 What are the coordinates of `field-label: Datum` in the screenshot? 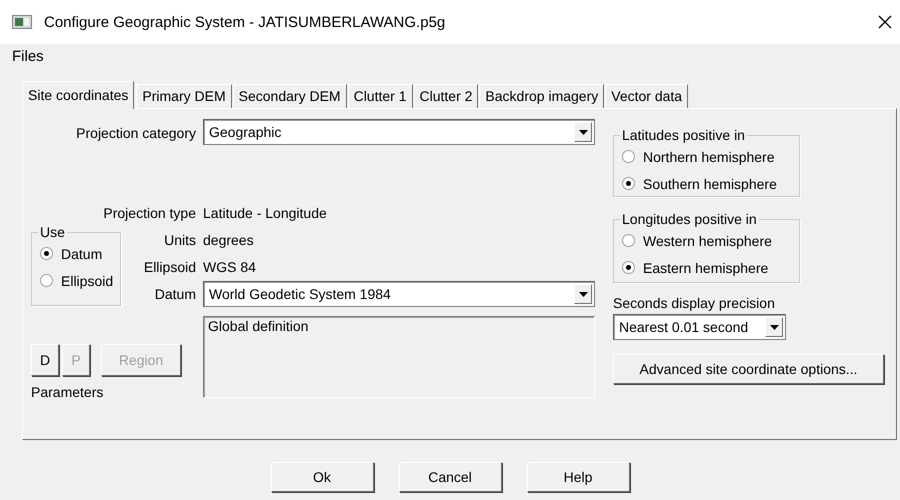 It's located at (175, 294).